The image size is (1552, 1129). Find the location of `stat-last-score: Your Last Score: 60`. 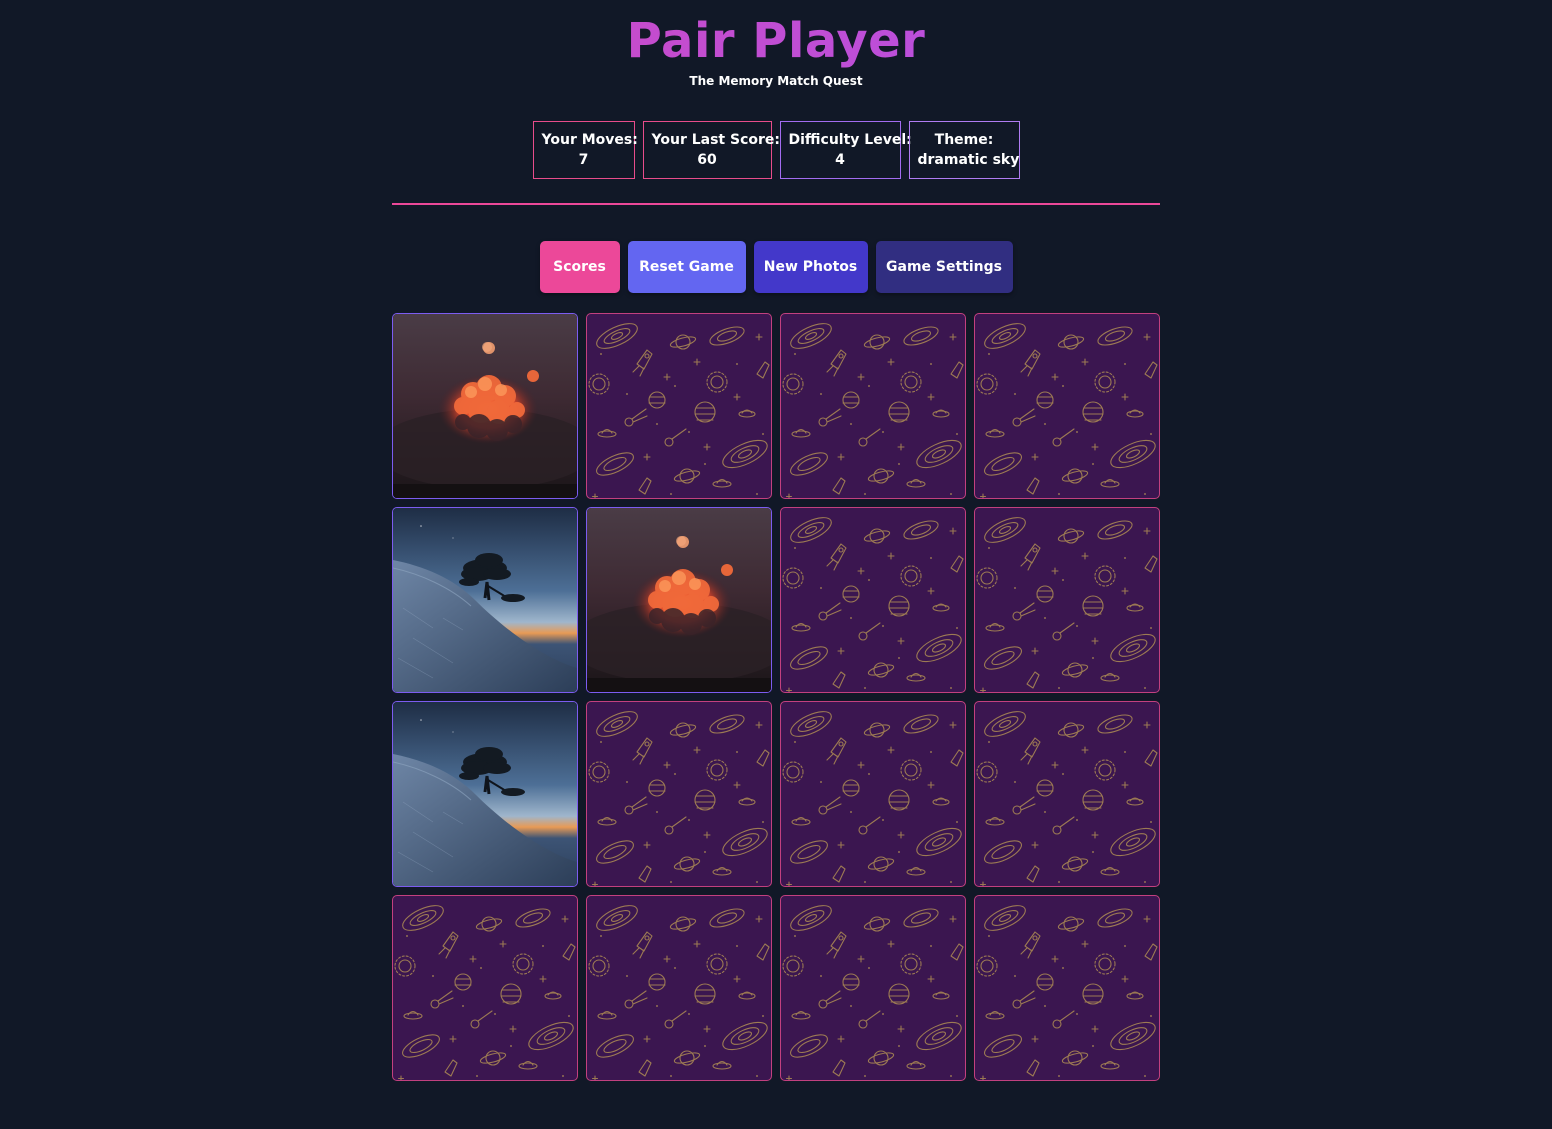

stat-last-score: Your Last Score: 60 is located at coordinates (711, 150).